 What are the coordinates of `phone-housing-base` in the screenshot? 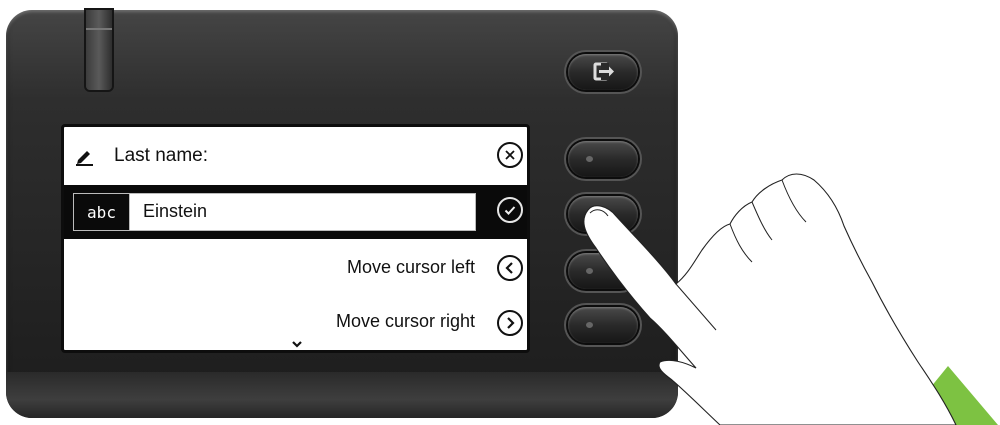 It's located at (342, 395).